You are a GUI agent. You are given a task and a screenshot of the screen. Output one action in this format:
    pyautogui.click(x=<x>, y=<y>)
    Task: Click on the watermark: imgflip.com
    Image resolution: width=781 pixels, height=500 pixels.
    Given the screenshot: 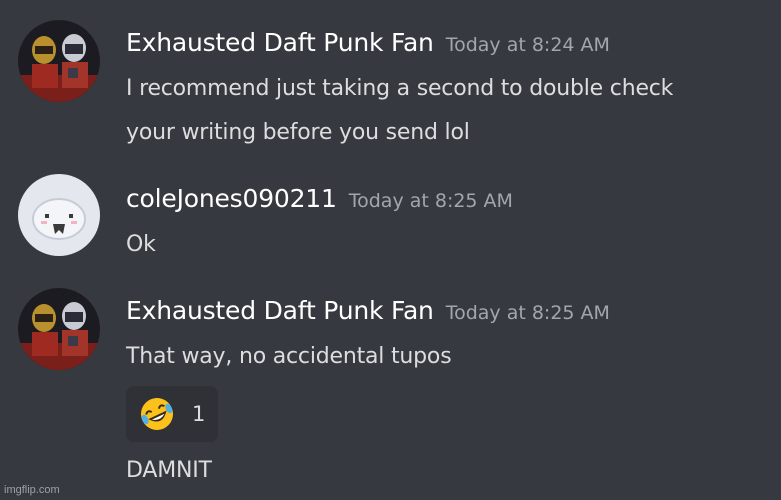 What is the action you would take?
    pyautogui.click(x=32, y=490)
    